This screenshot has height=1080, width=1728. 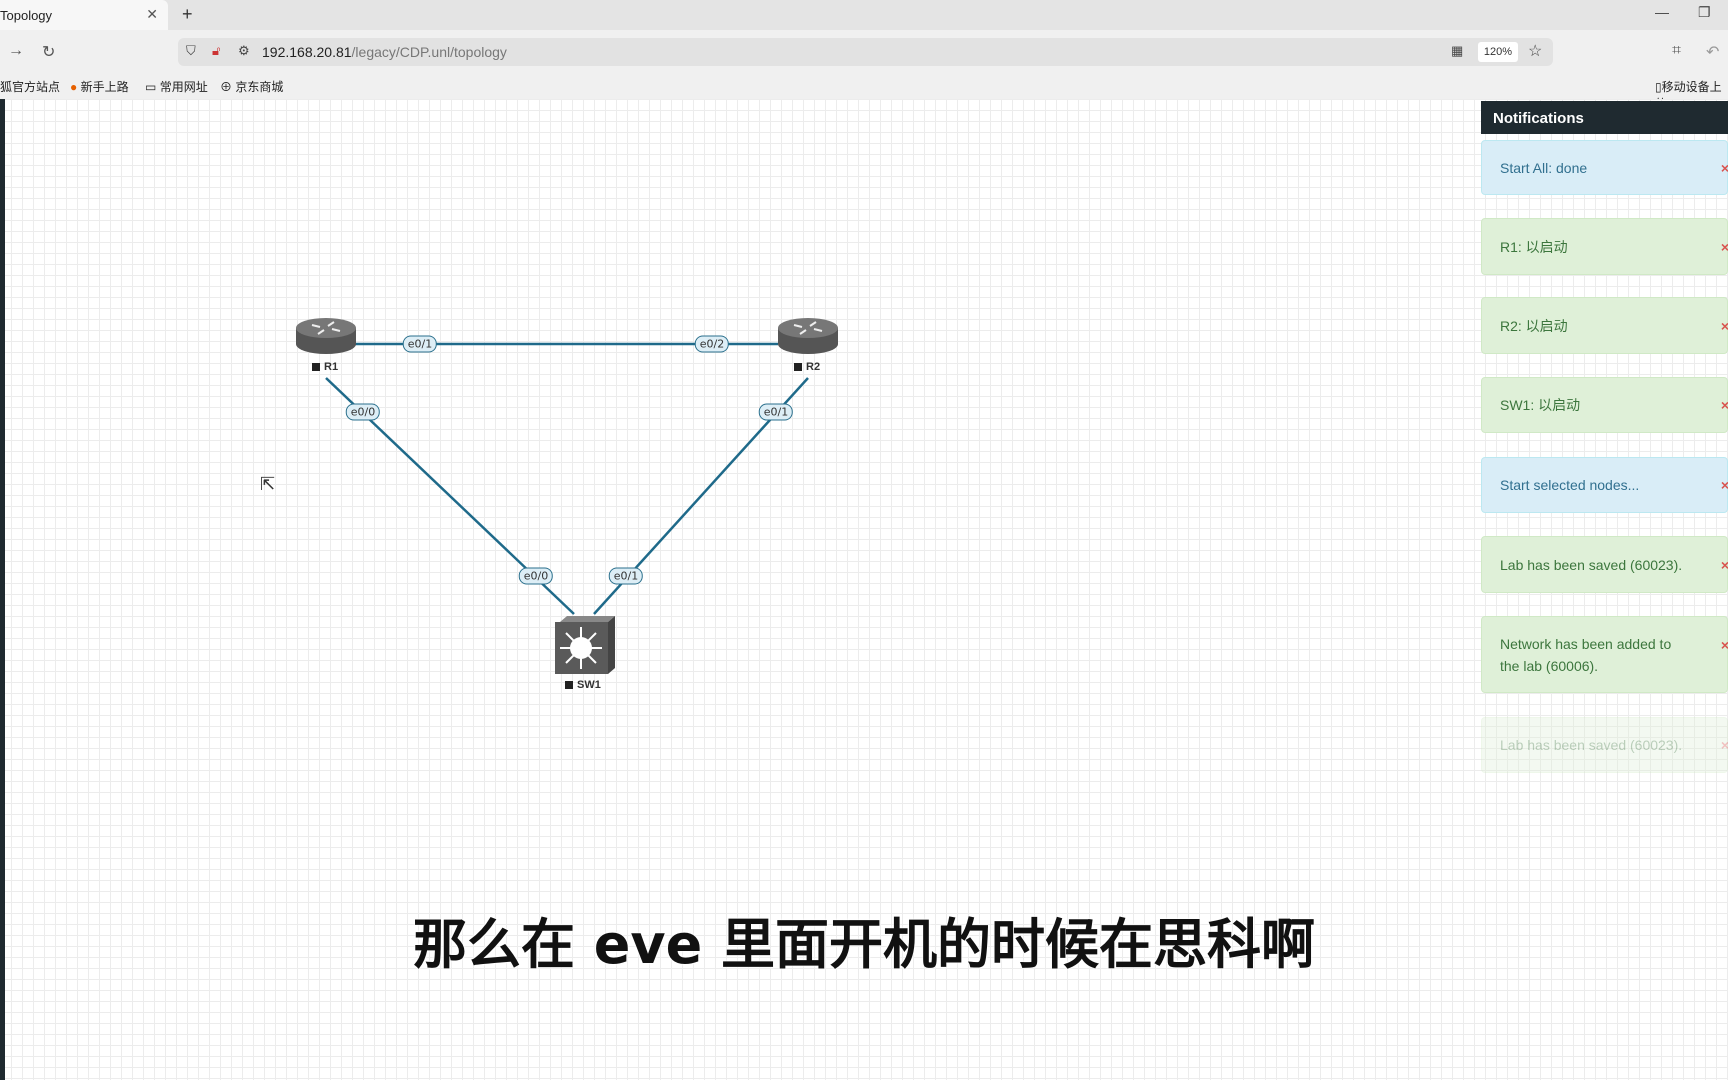 I want to click on notification-text: R1: 以启动, so click(x=1534, y=246).